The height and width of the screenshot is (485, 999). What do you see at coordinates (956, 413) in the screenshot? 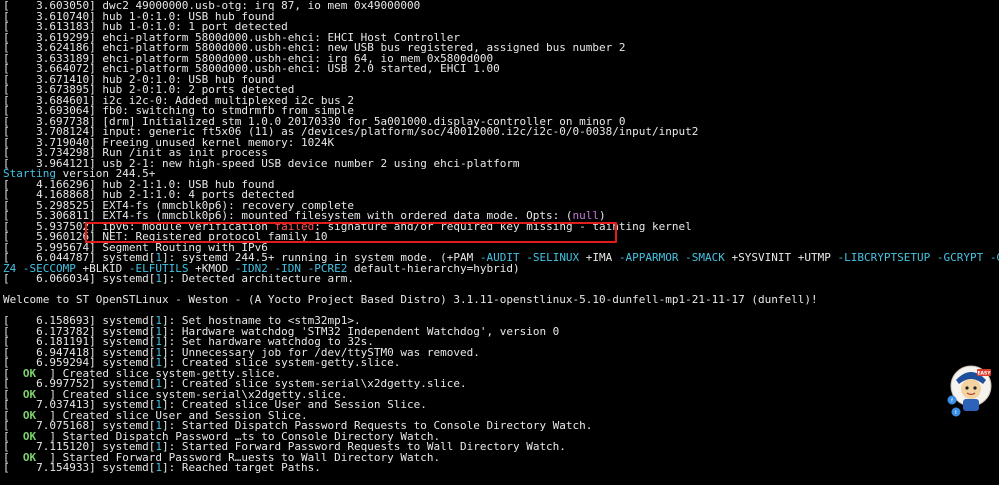
I see `svg-text: t` at bounding box center [956, 413].